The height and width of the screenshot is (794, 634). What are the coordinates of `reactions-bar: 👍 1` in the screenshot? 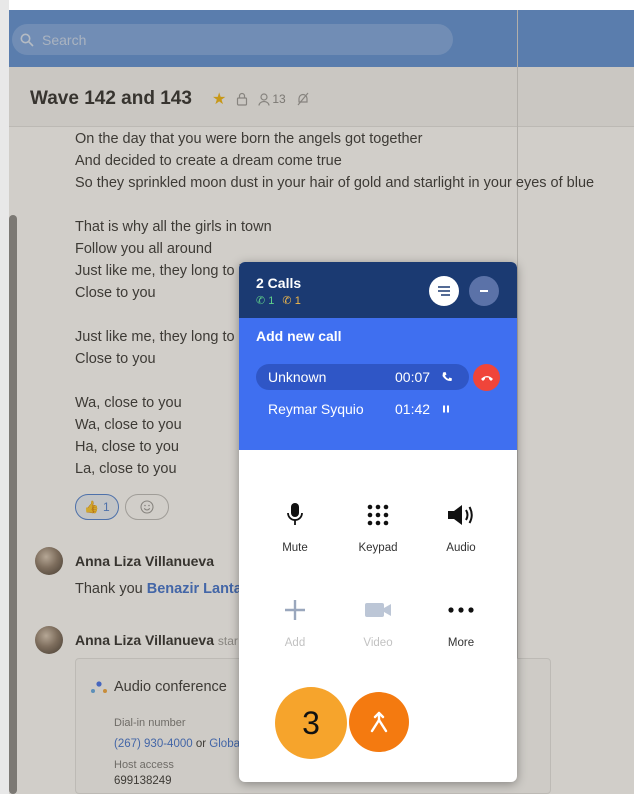 It's located at (122, 507).